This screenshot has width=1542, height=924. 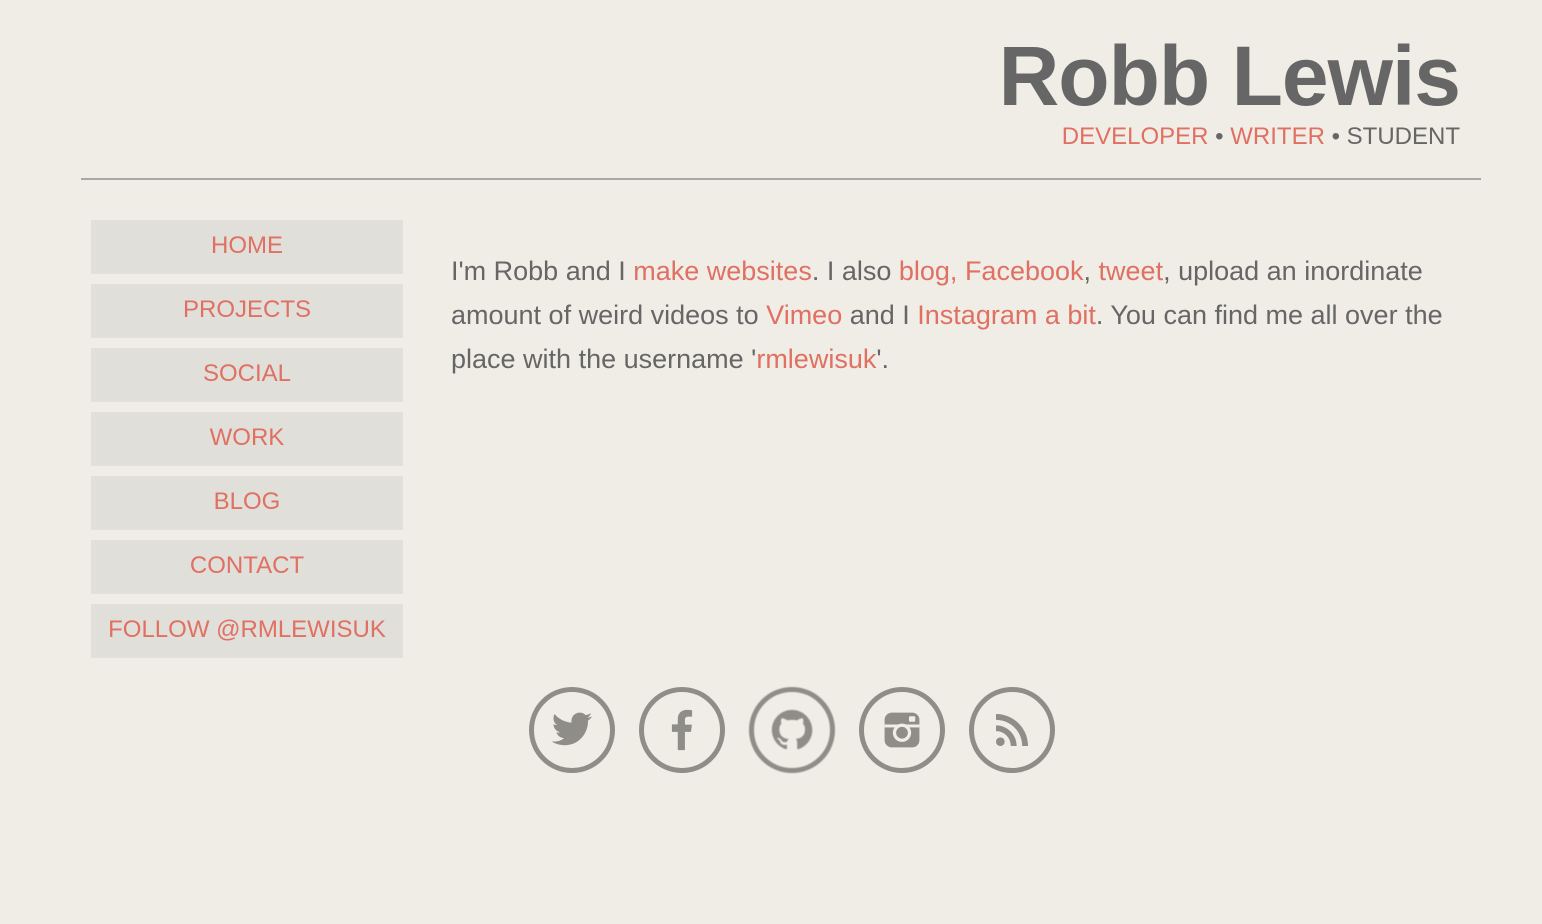 I want to click on rss-icon, so click(x=1012, y=730).